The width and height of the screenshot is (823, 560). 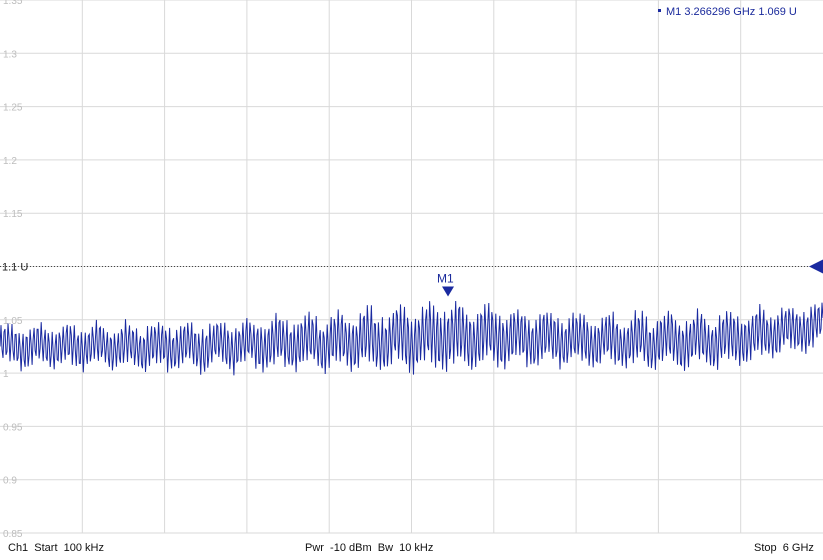 What do you see at coordinates (13, 214) in the screenshot?
I see `y-tick-label: 1.15` at bounding box center [13, 214].